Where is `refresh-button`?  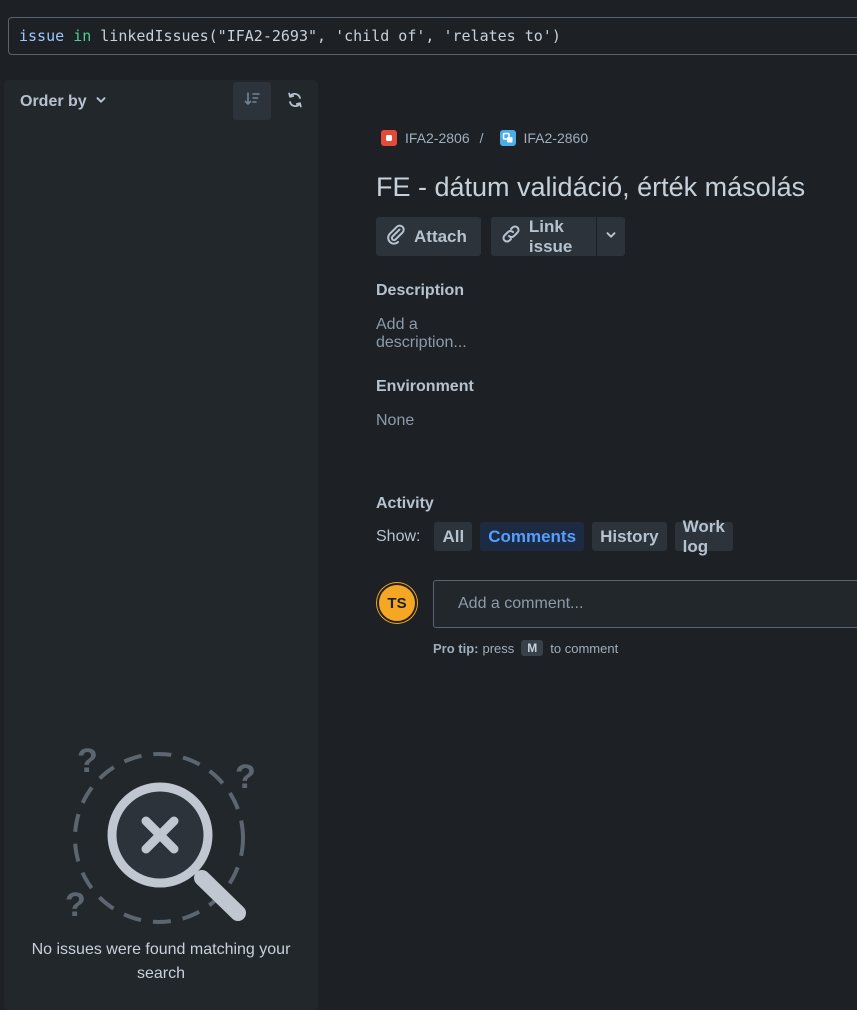
refresh-button is located at coordinates (295, 102).